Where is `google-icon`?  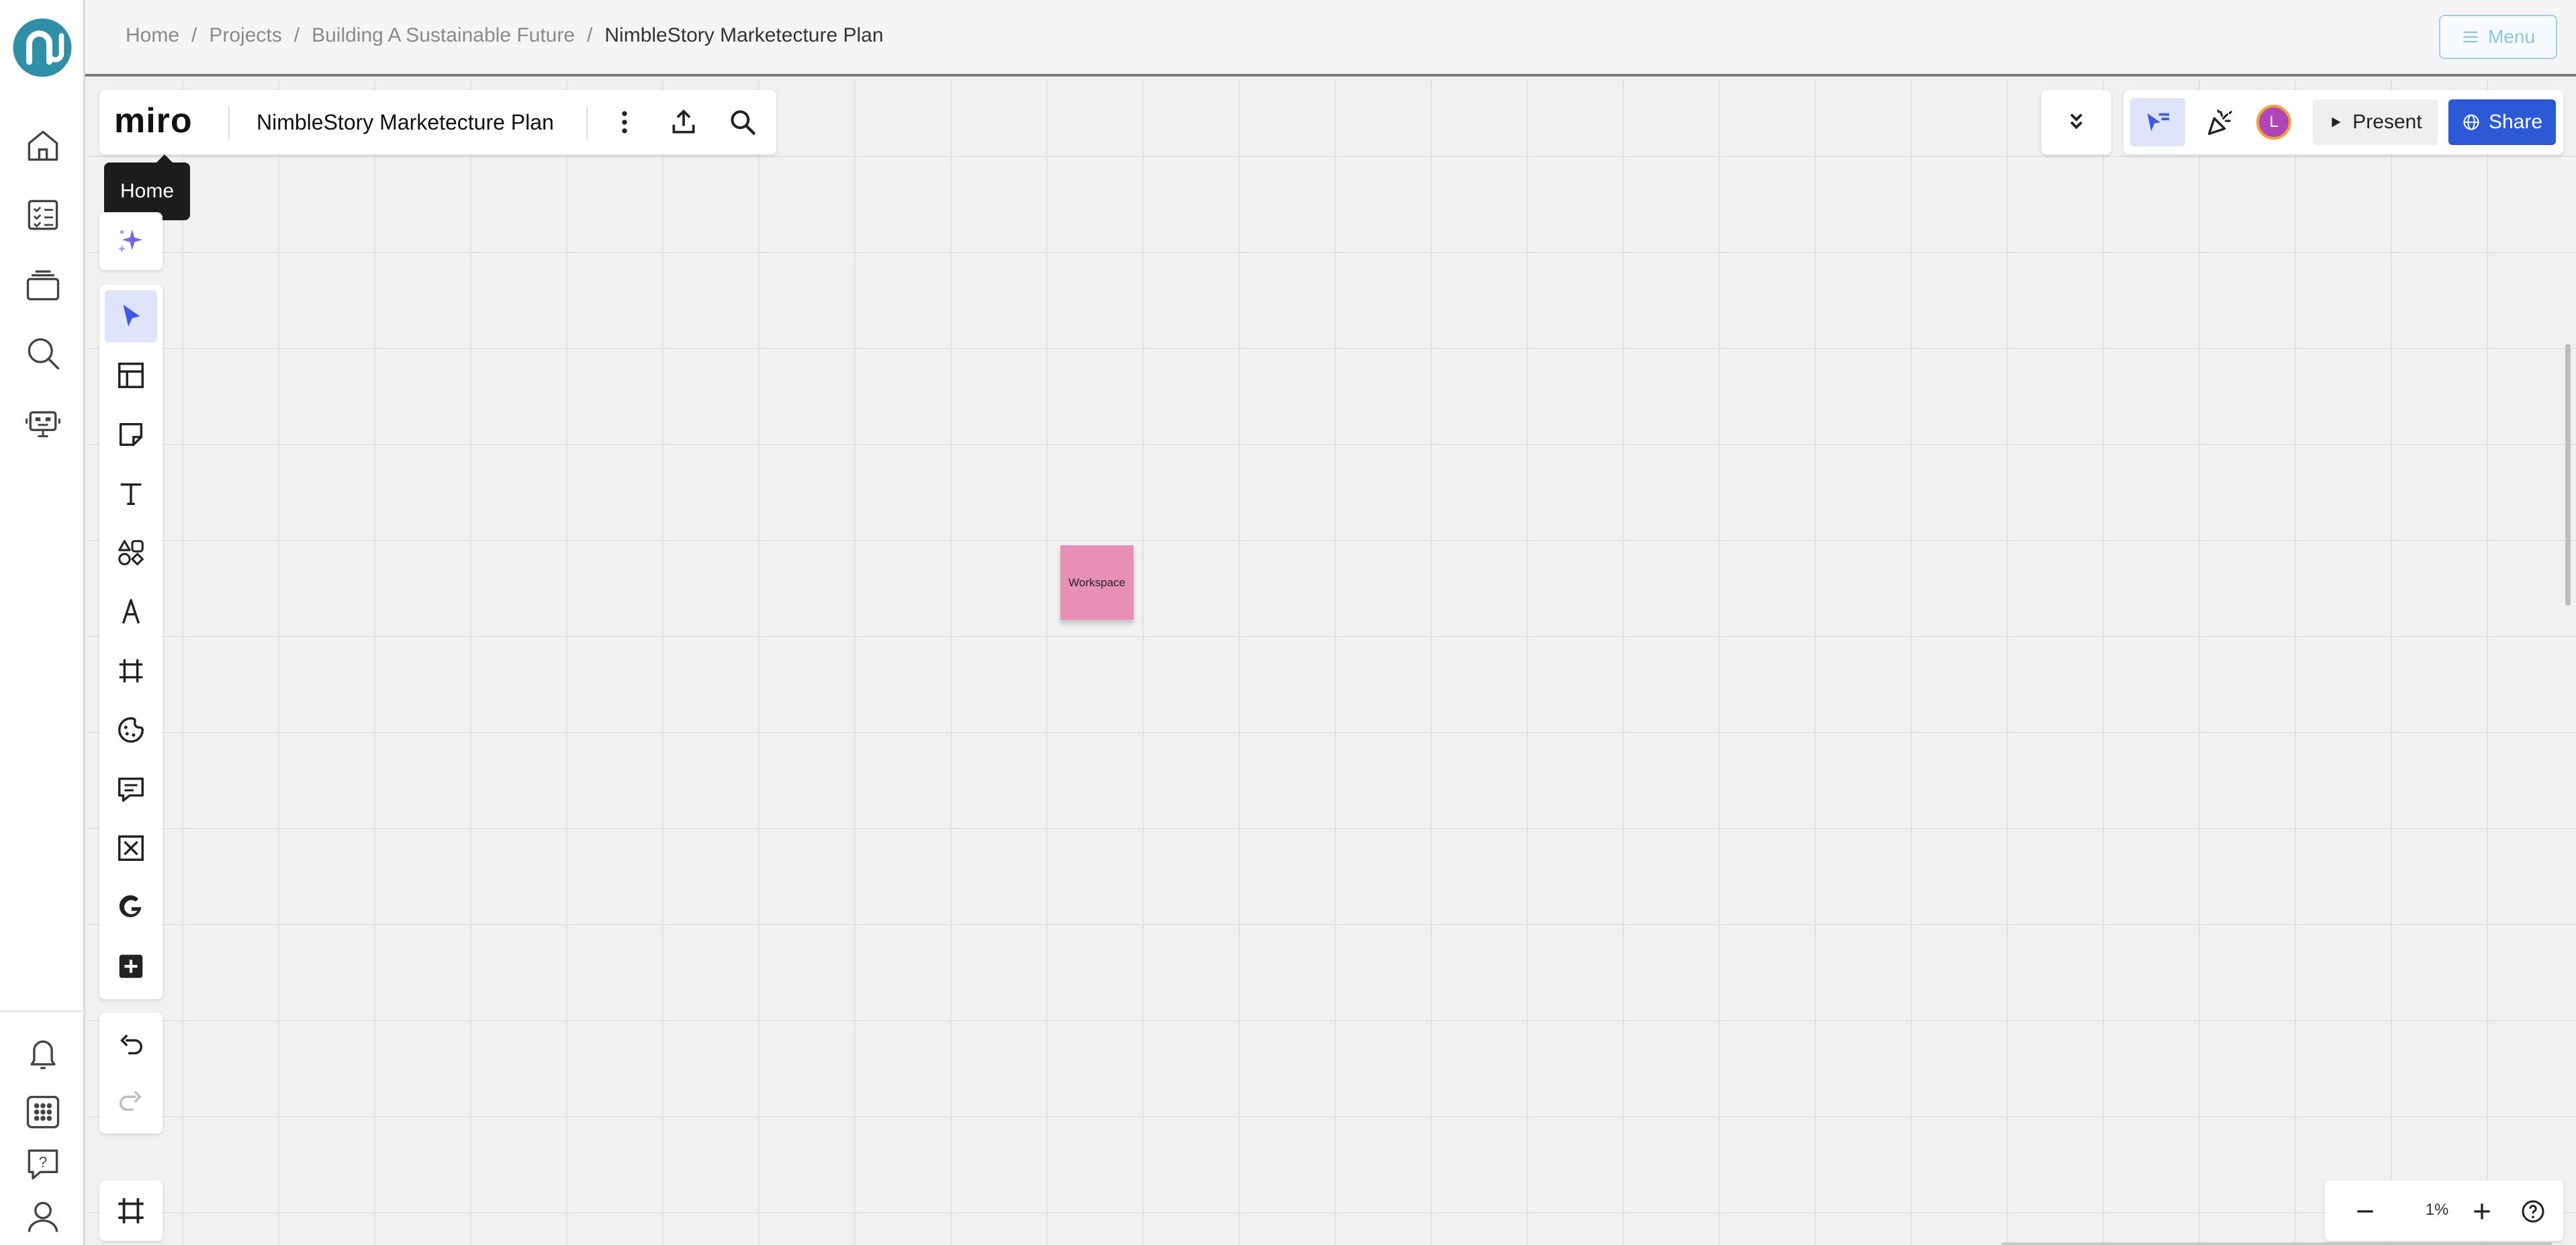 google-icon is located at coordinates (131, 907).